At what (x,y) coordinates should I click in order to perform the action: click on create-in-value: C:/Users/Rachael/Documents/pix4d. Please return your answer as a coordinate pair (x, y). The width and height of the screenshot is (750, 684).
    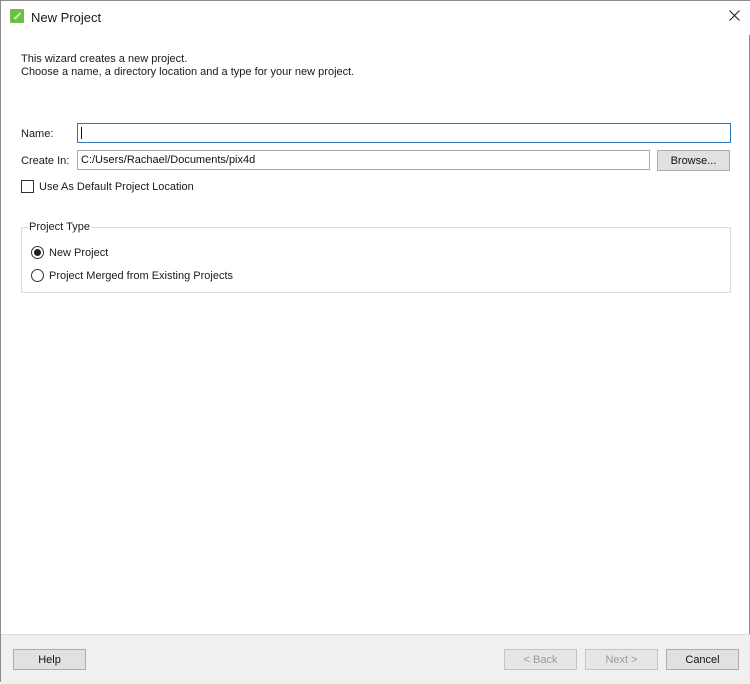
    Looking at the image, I should click on (168, 160).